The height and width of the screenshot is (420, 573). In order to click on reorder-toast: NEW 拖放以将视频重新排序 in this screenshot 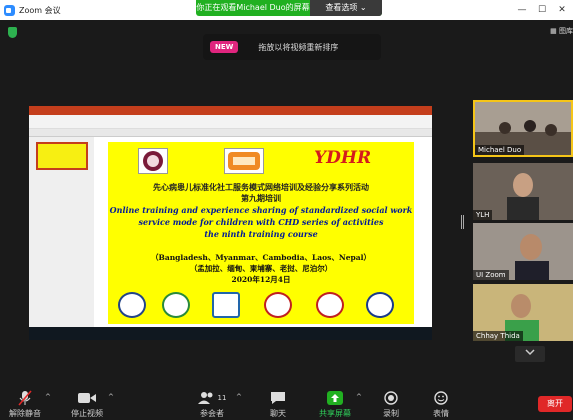, I will do `click(292, 47)`.